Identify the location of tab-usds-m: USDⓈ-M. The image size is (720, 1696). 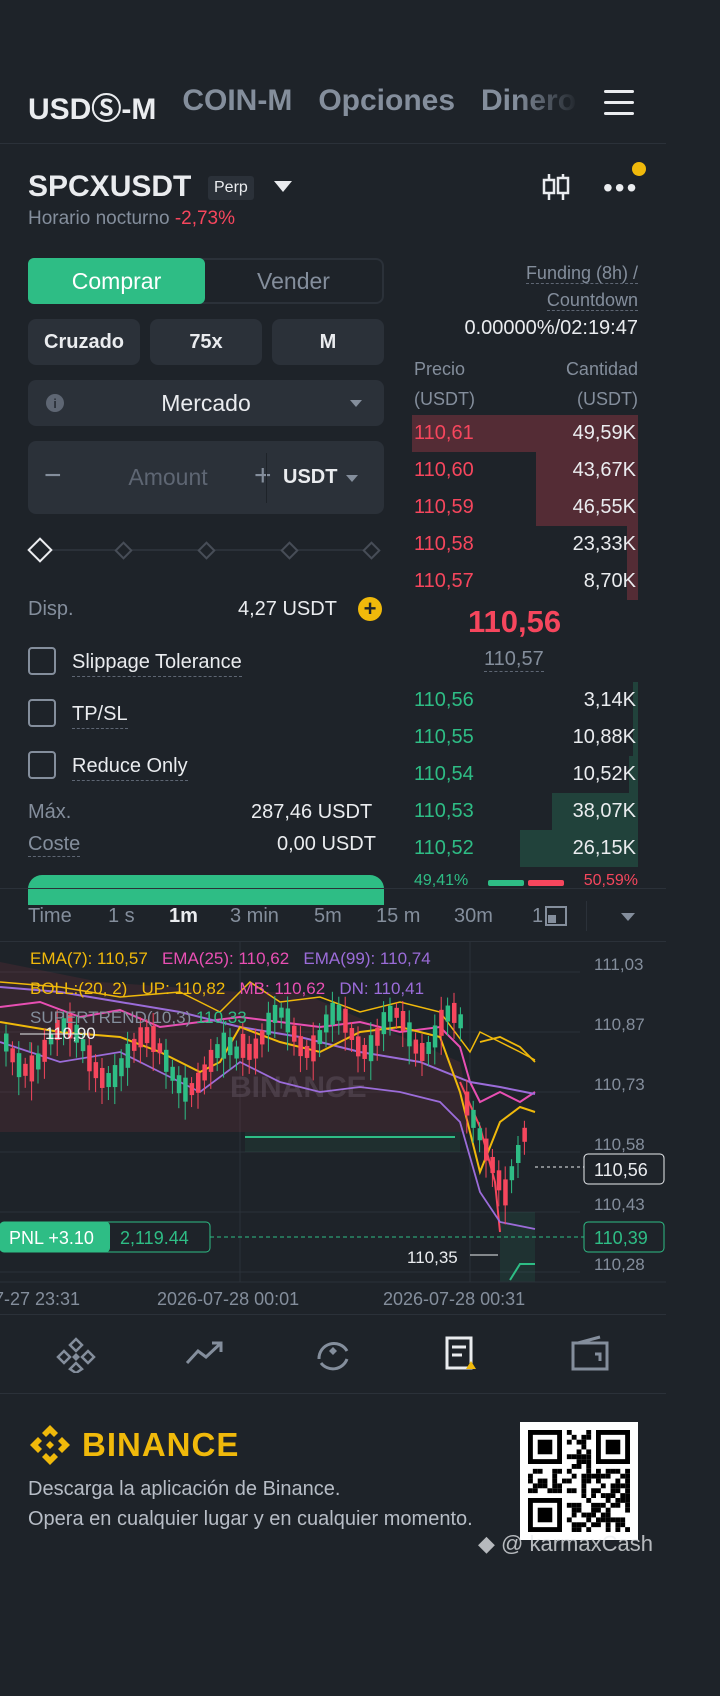
(92, 105).